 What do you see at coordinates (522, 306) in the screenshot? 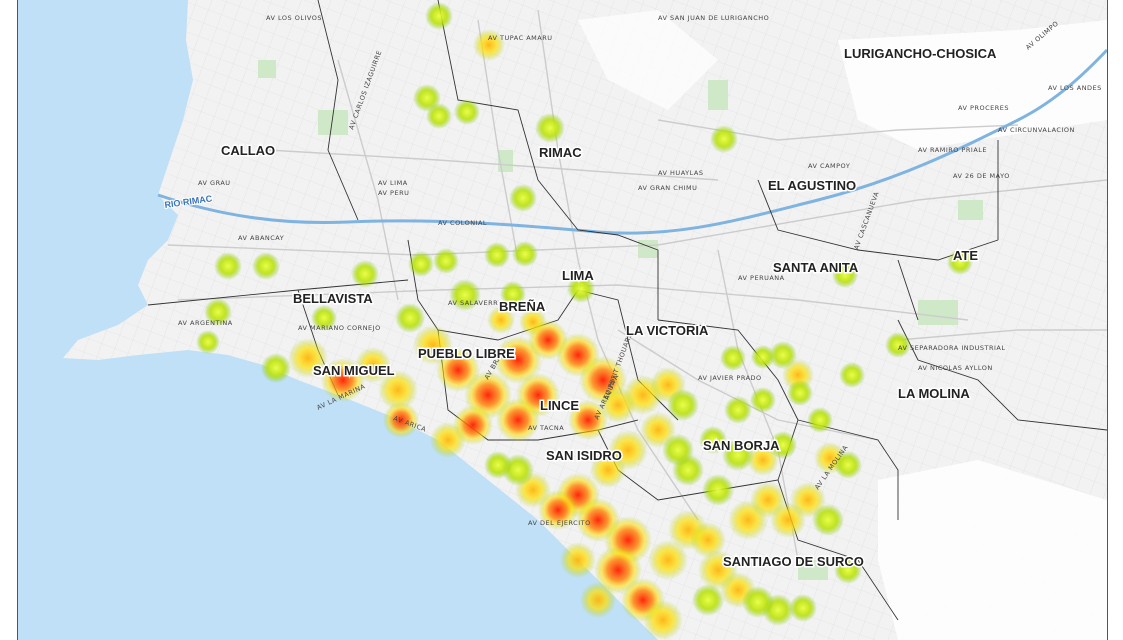
I see `district-label-brena: BREÑA` at bounding box center [522, 306].